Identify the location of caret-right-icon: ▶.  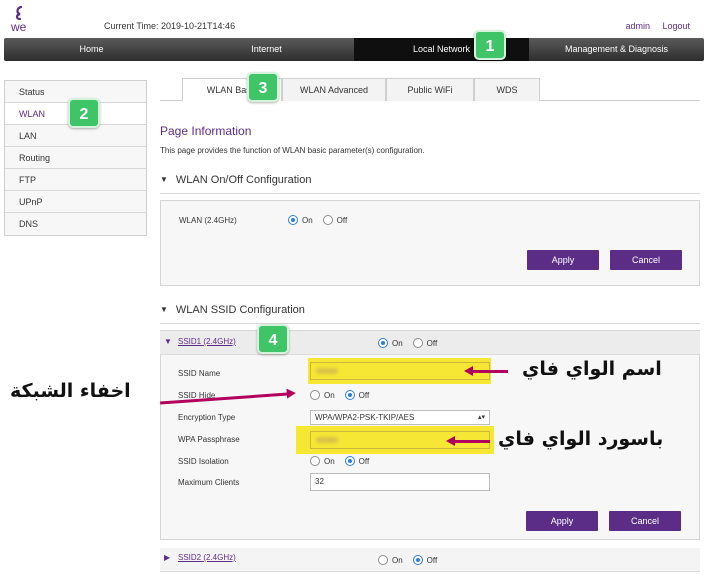
(167, 557).